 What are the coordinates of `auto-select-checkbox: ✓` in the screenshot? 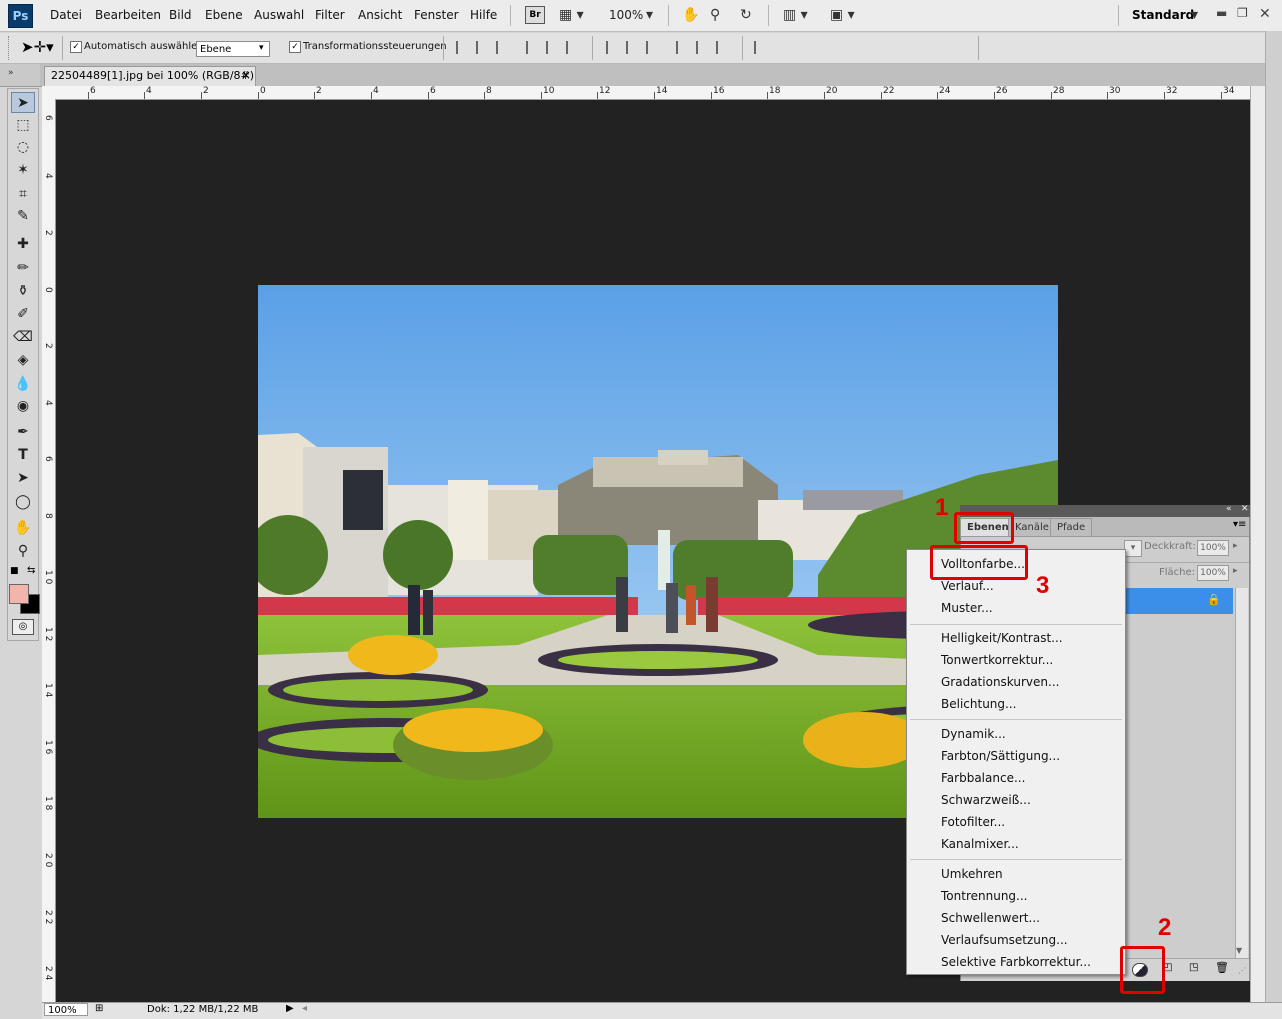 It's located at (76, 47).